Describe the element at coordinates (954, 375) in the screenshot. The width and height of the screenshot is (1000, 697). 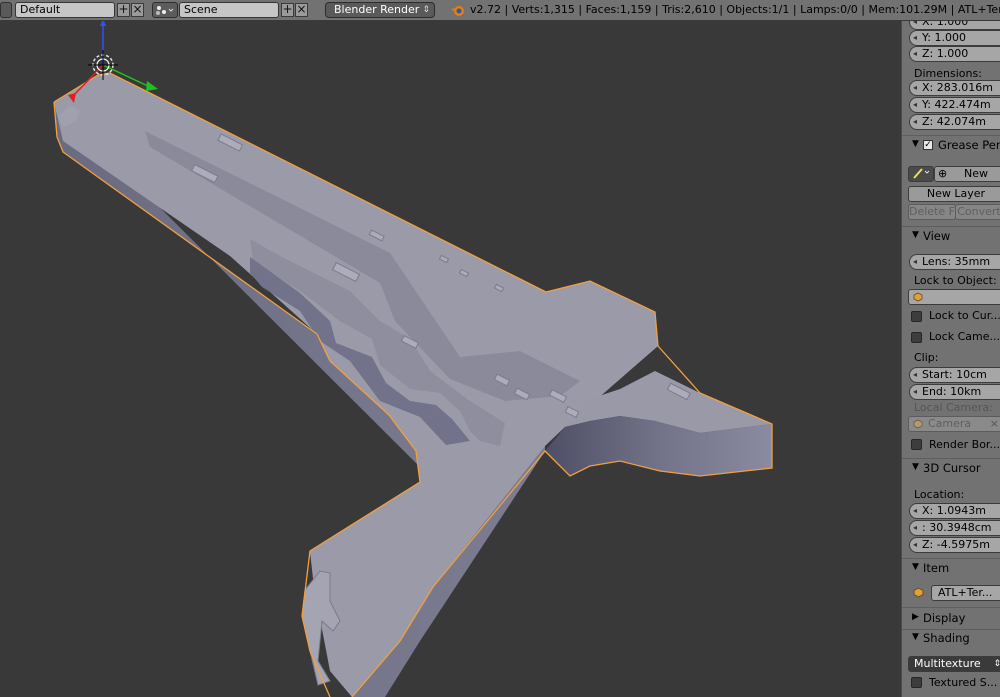
I see `clip-start-field: ◂ Start: 10cm` at that location.